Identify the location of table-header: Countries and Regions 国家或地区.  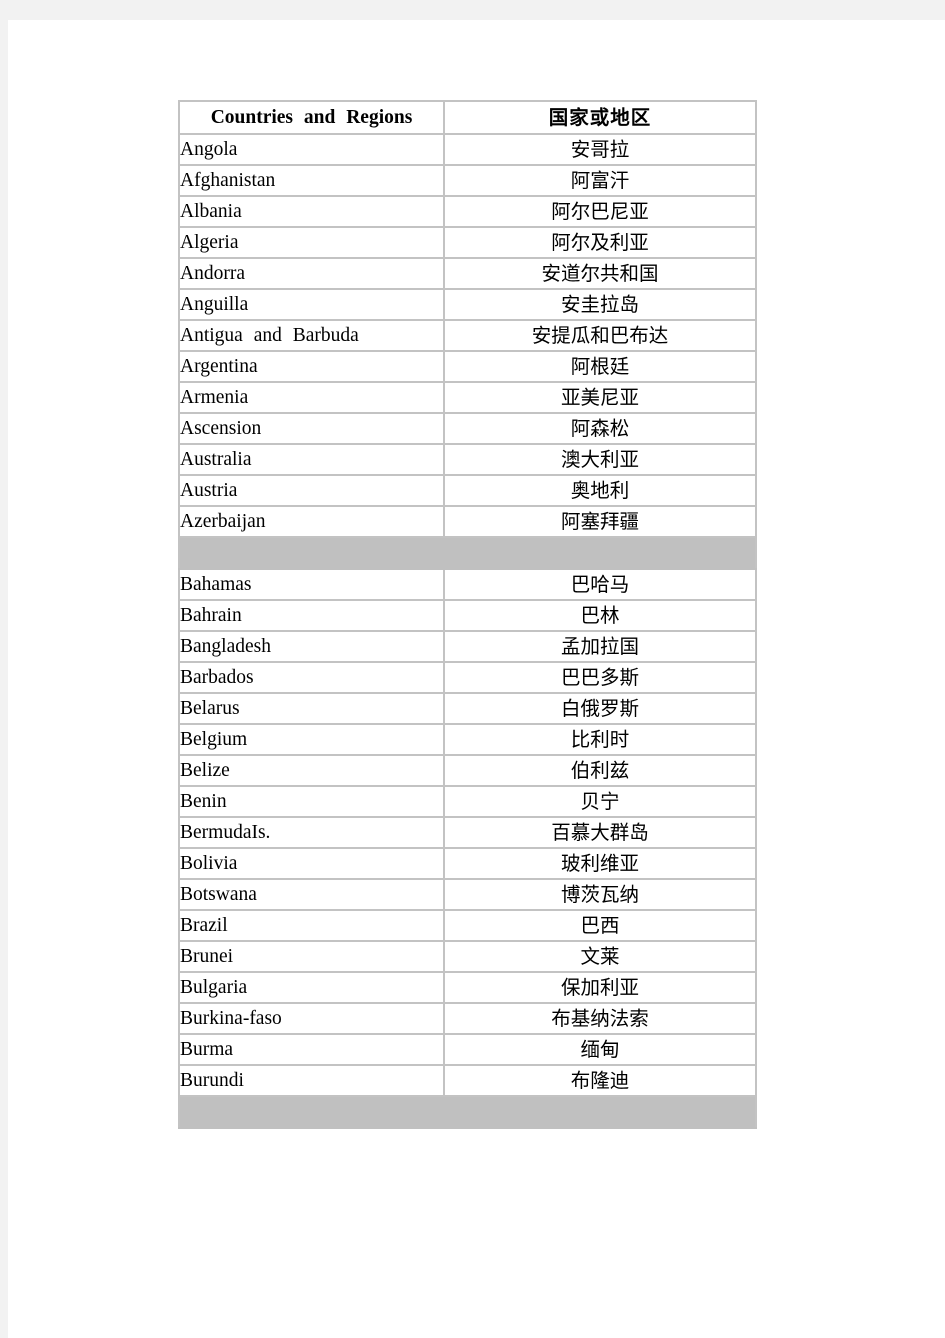
(467, 117).